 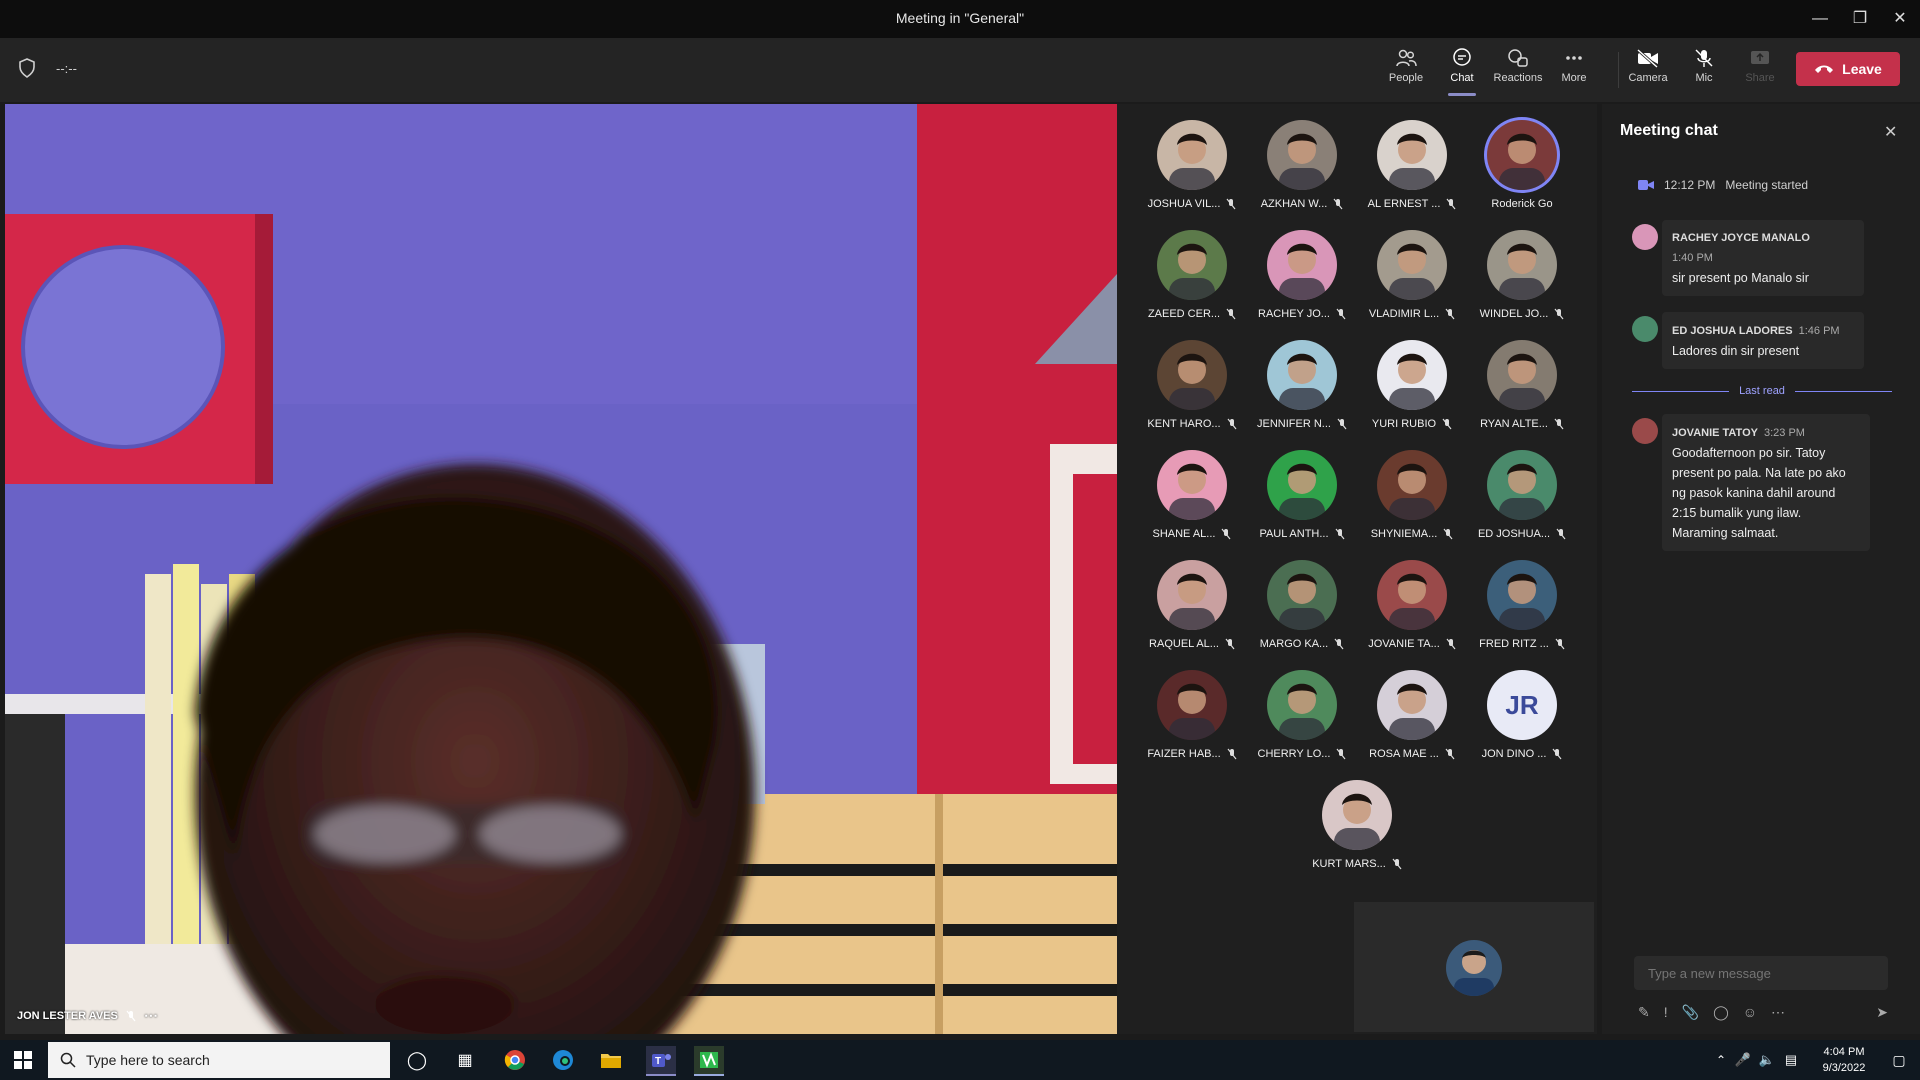 What do you see at coordinates (1784, 433) in the screenshot?
I see `message-time: 3:23 PM` at bounding box center [1784, 433].